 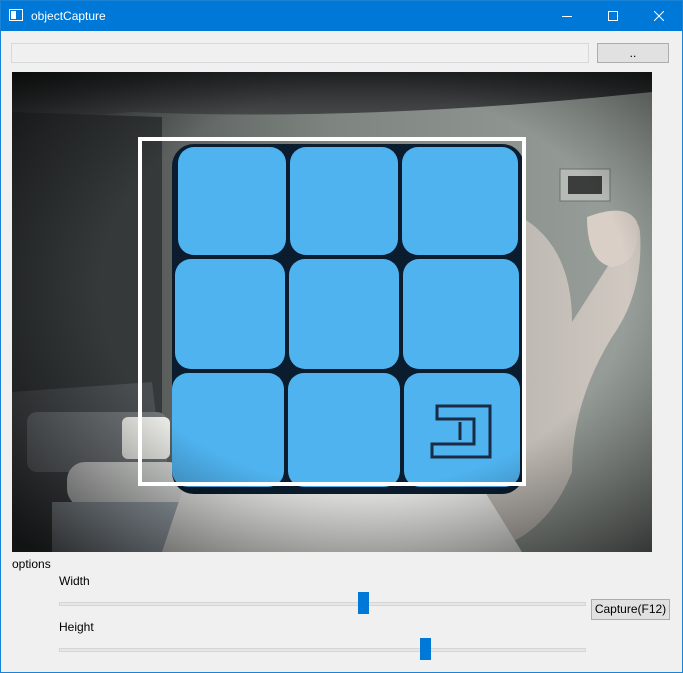 What do you see at coordinates (16, 15) in the screenshot?
I see `app-icon` at bounding box center [16, 15].